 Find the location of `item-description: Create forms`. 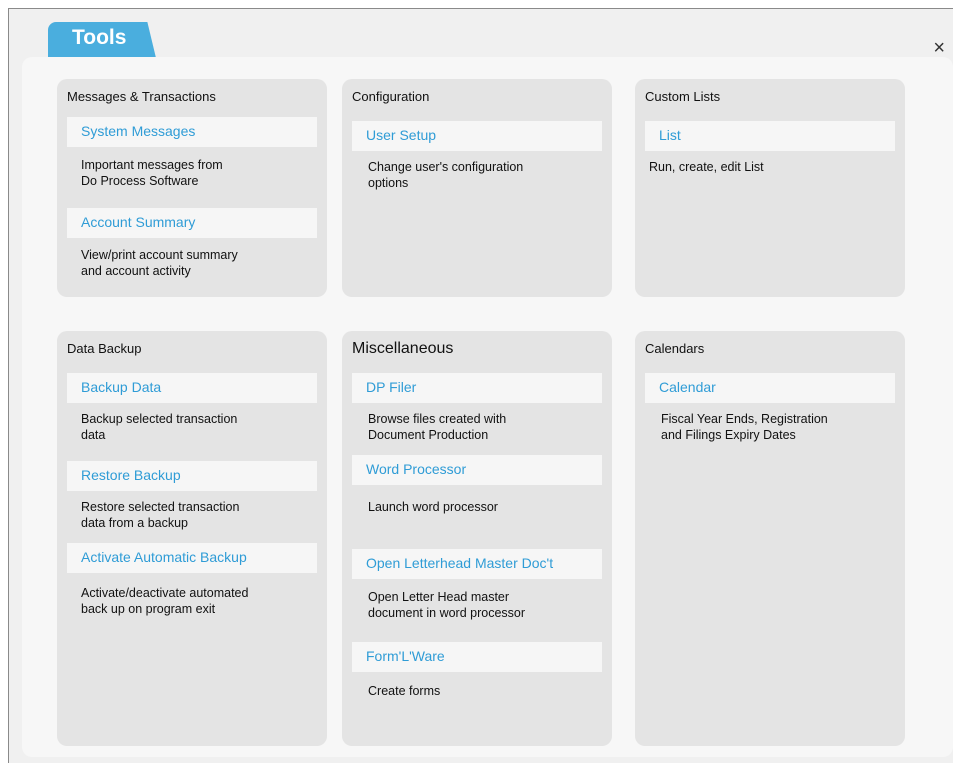

item-description: Create forms is located at coordinates (404, 691).